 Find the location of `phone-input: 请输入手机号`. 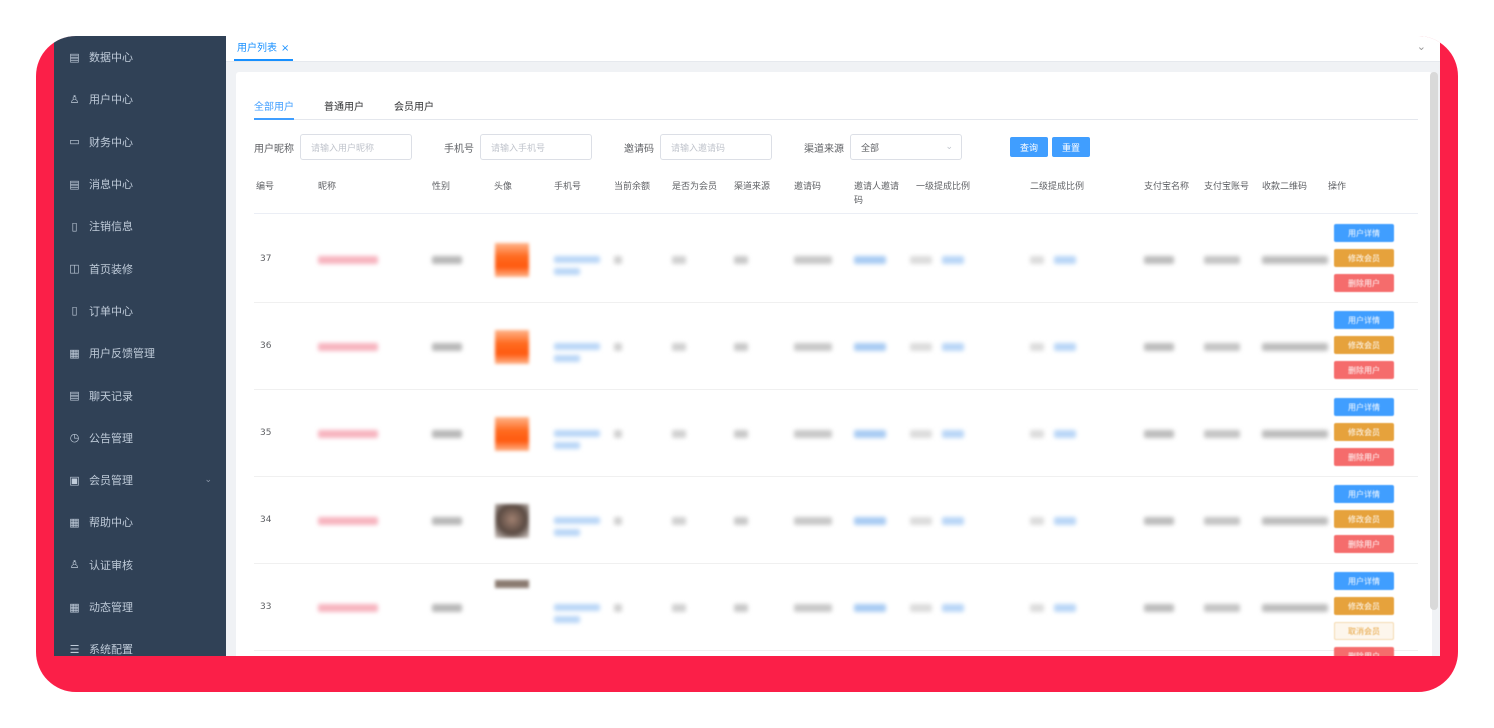

phone-input: 请输入手机号 is located at coordinates (536, 147).